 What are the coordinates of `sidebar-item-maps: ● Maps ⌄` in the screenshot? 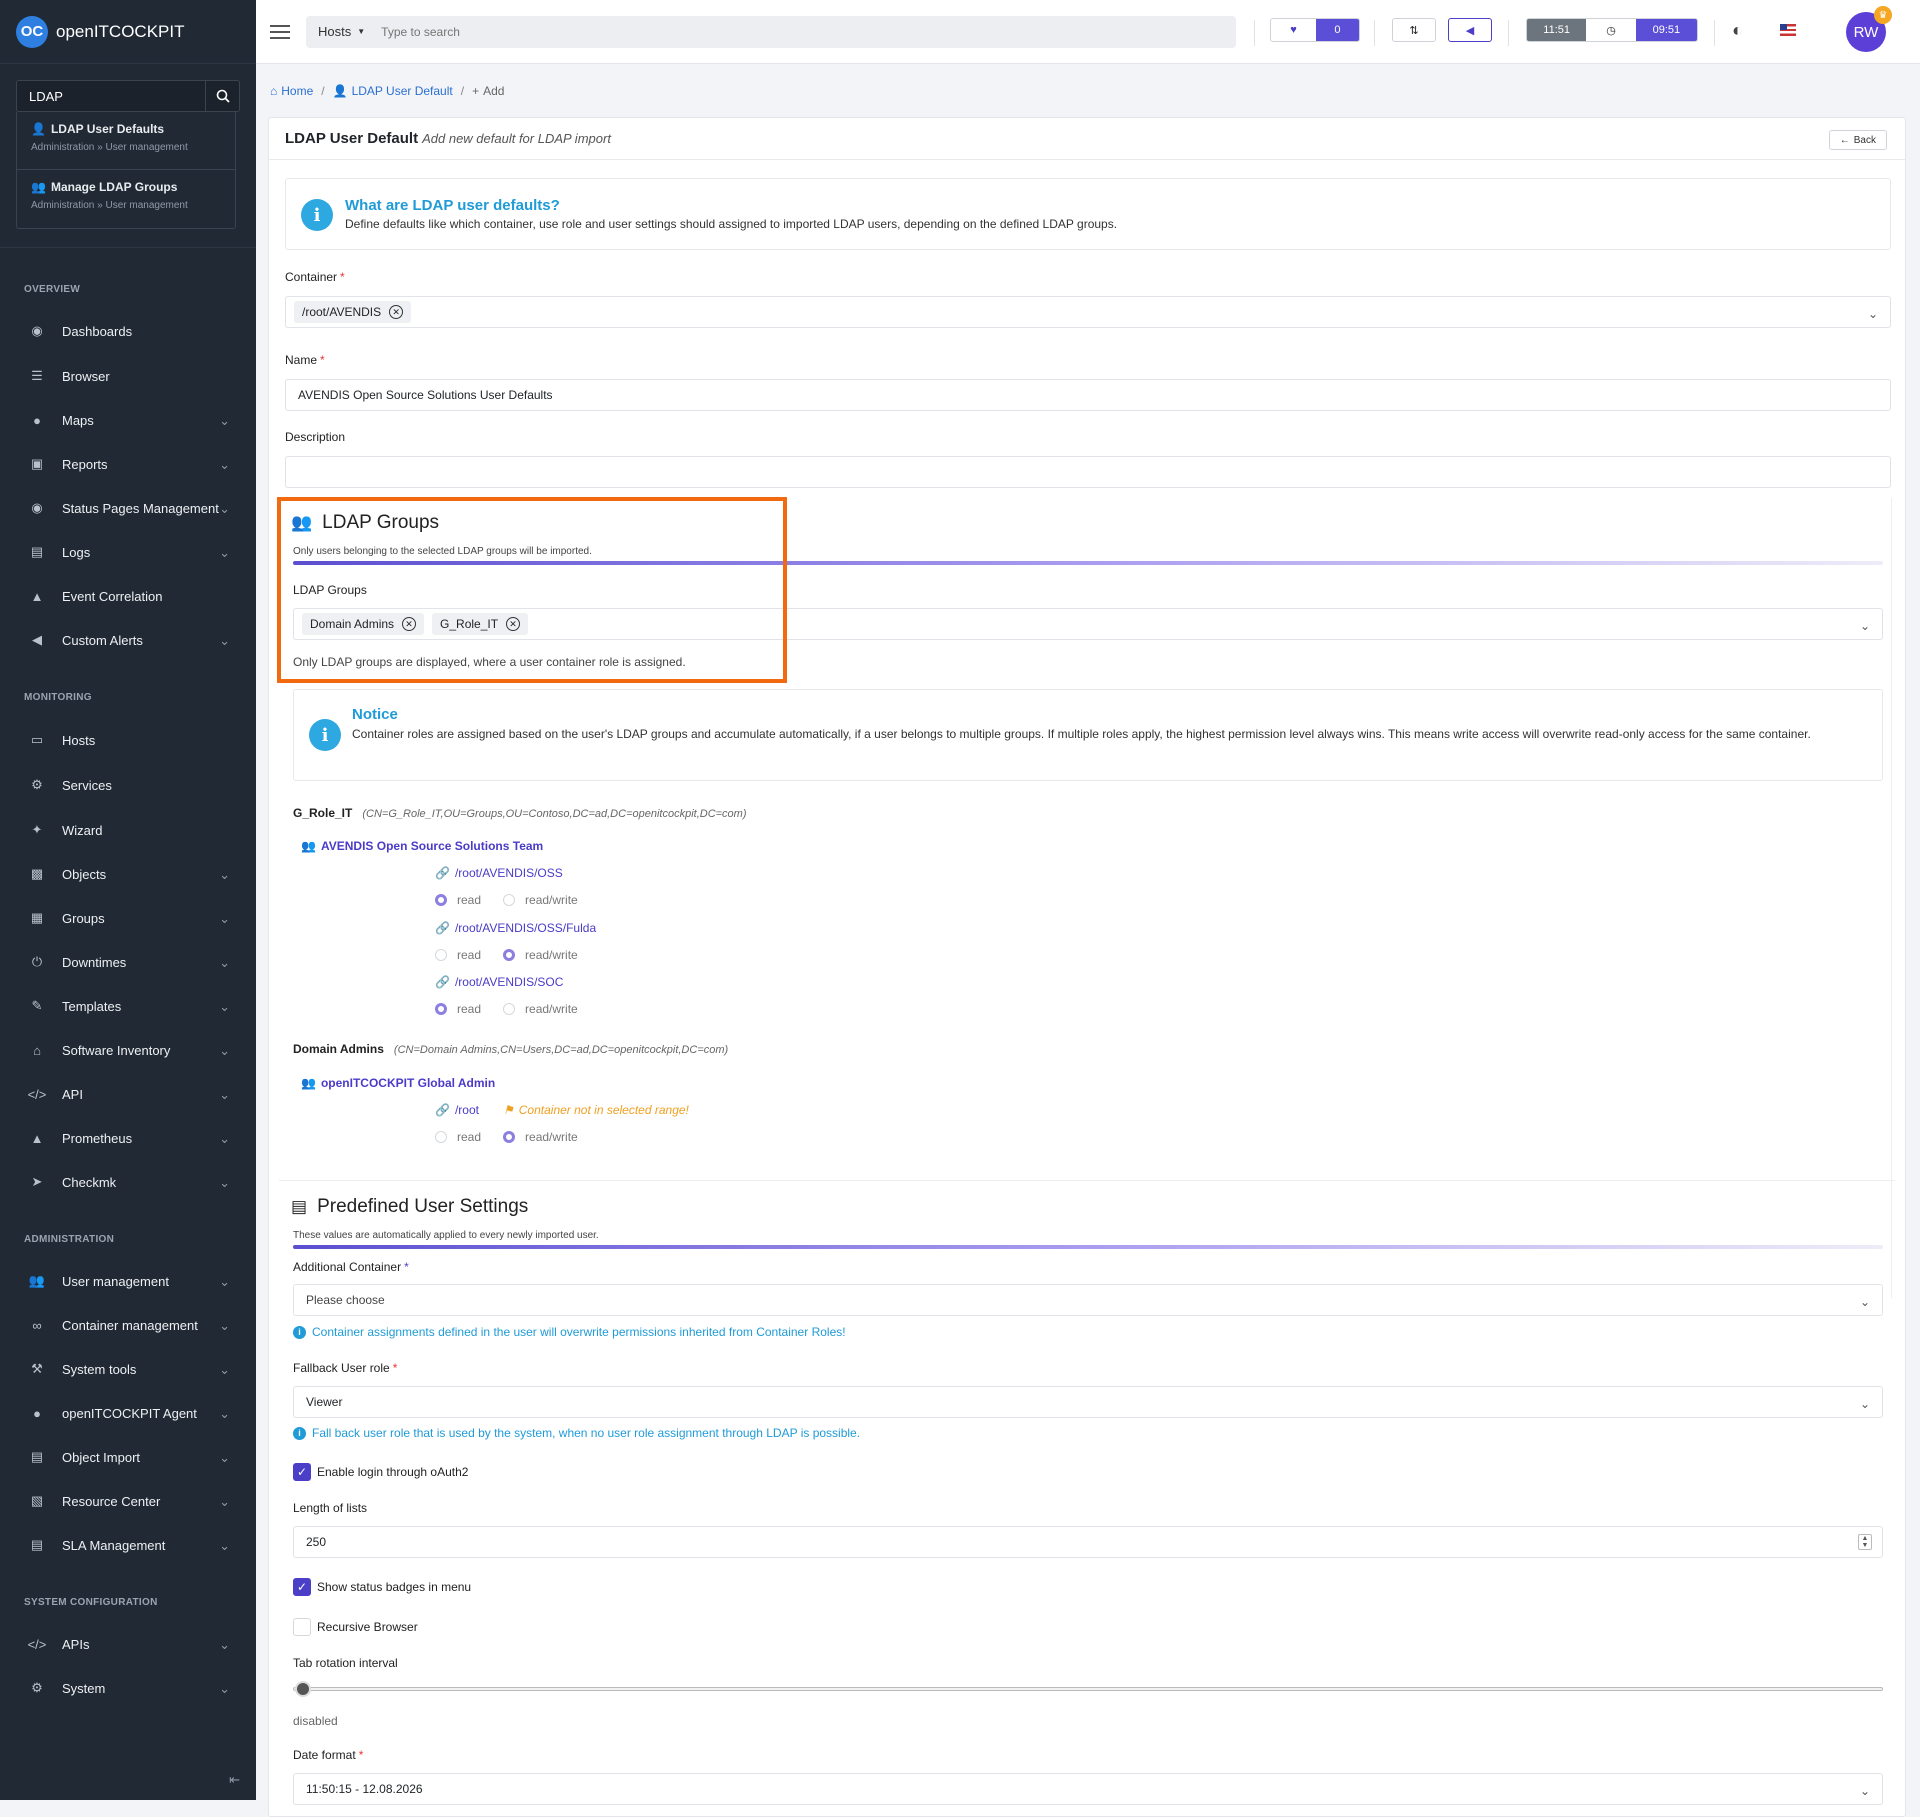 It's located at (128, 420).